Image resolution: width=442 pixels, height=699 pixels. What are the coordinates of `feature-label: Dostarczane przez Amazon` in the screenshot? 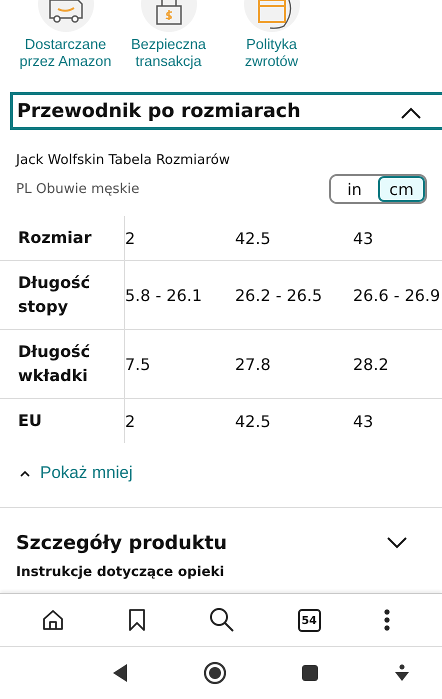 It's located at (65, 54).